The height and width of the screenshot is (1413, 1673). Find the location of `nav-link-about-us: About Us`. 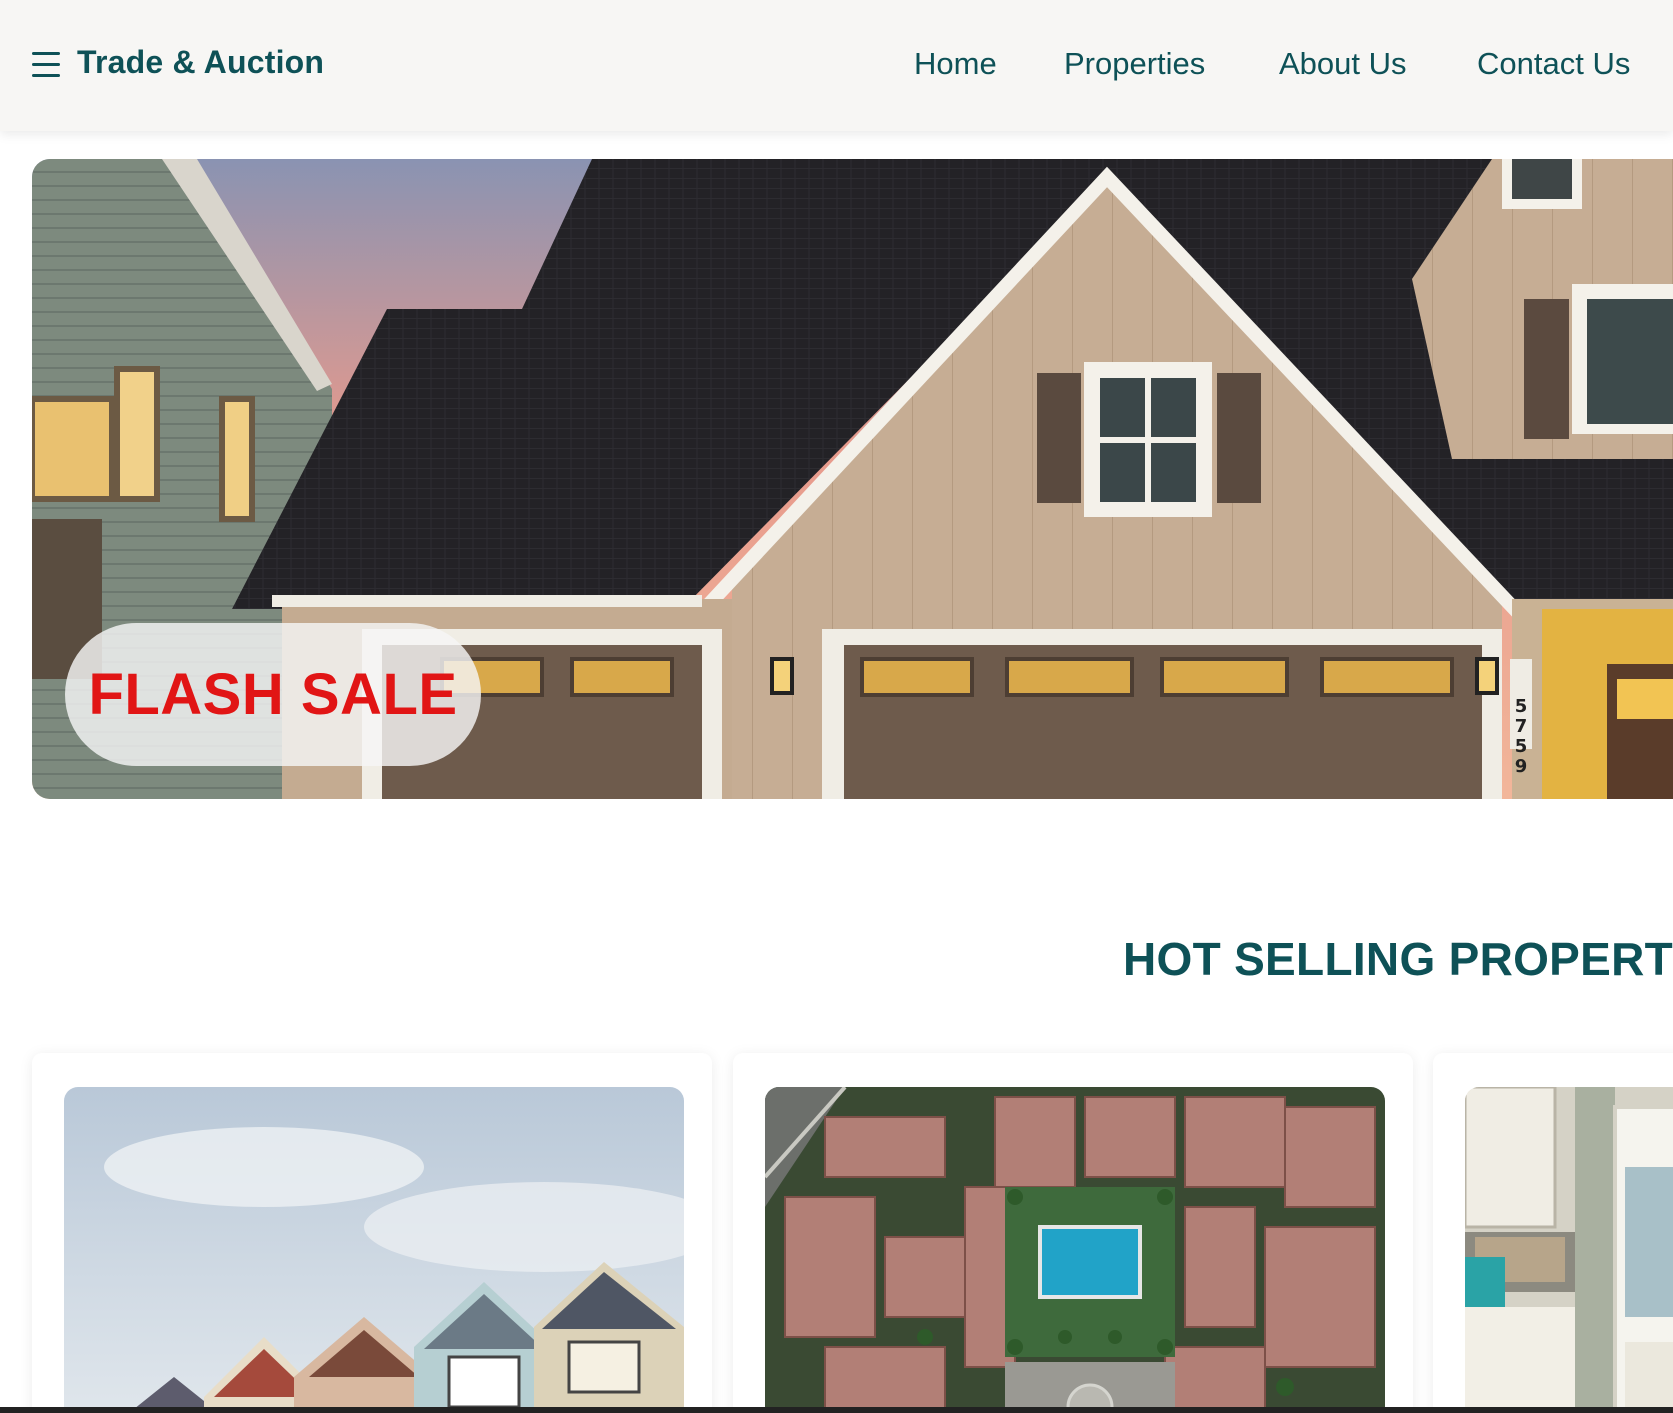

nav-link-about-us: About Us is located at coordinates (1343, 64).